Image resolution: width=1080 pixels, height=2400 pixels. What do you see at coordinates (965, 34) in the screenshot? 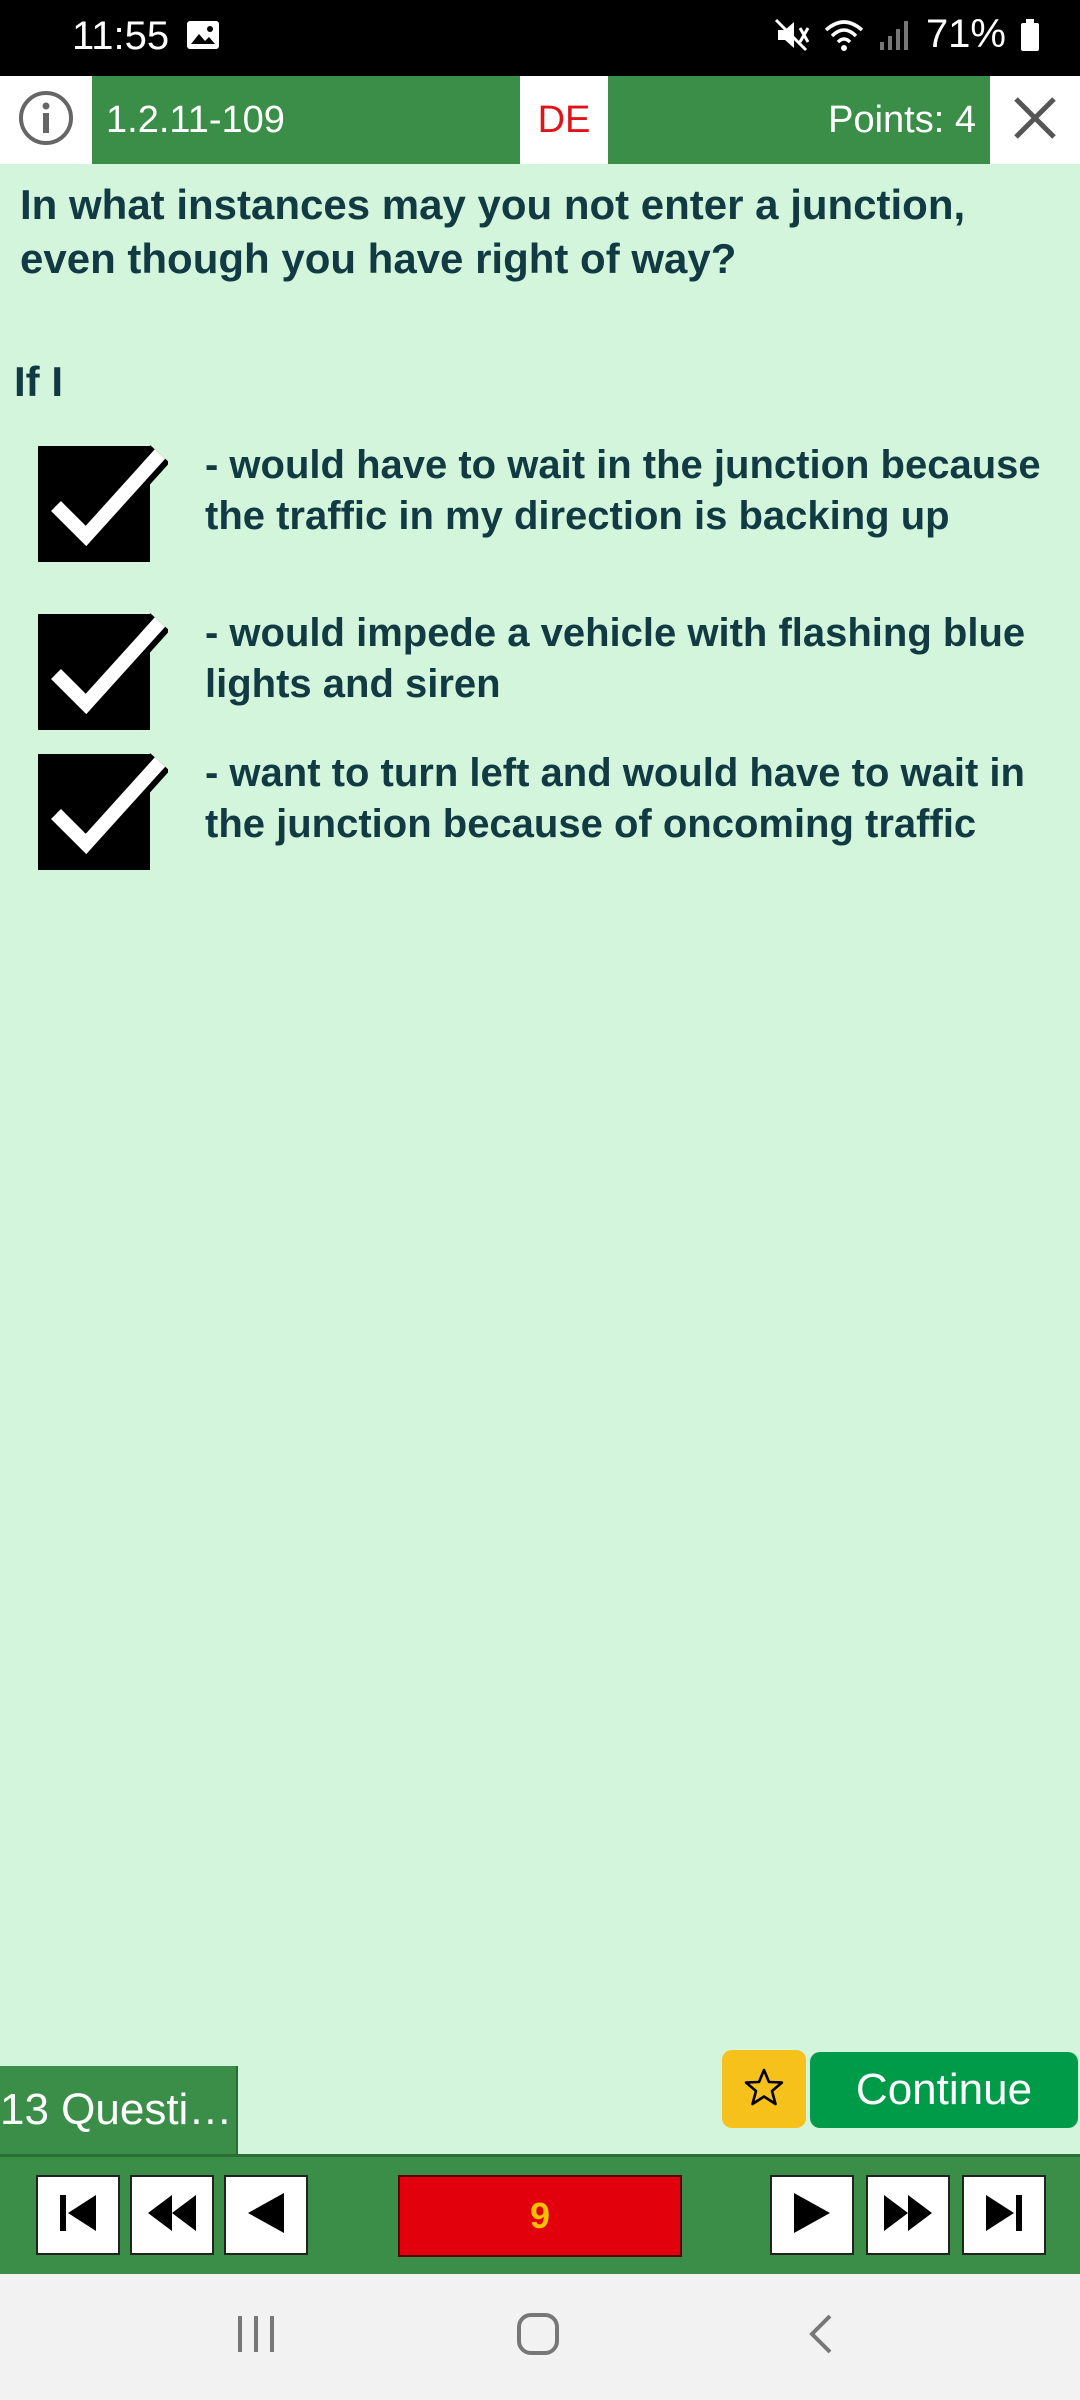
I see `battery-level: 71%` at bounding box center [965, 34].